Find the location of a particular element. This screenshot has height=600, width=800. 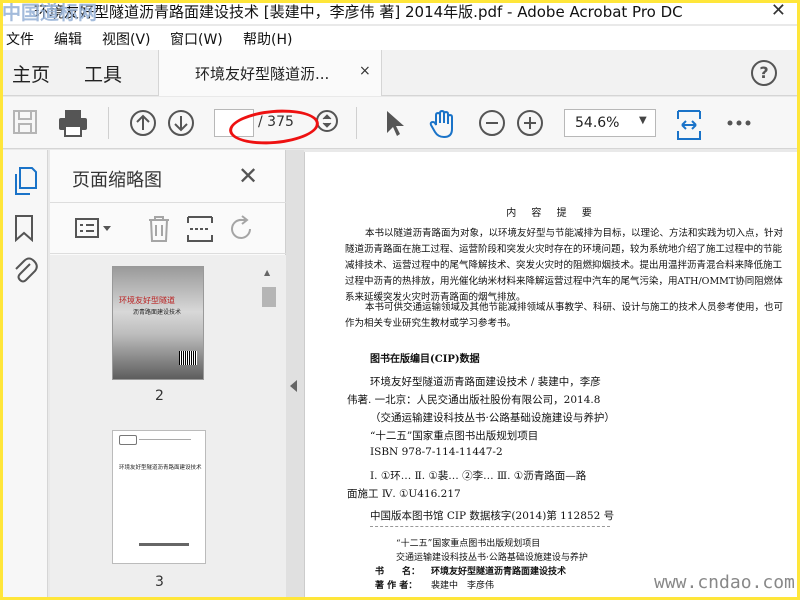

cip-title: 图书在版编目(CIP)数据 is located at coordinates (425, 359).